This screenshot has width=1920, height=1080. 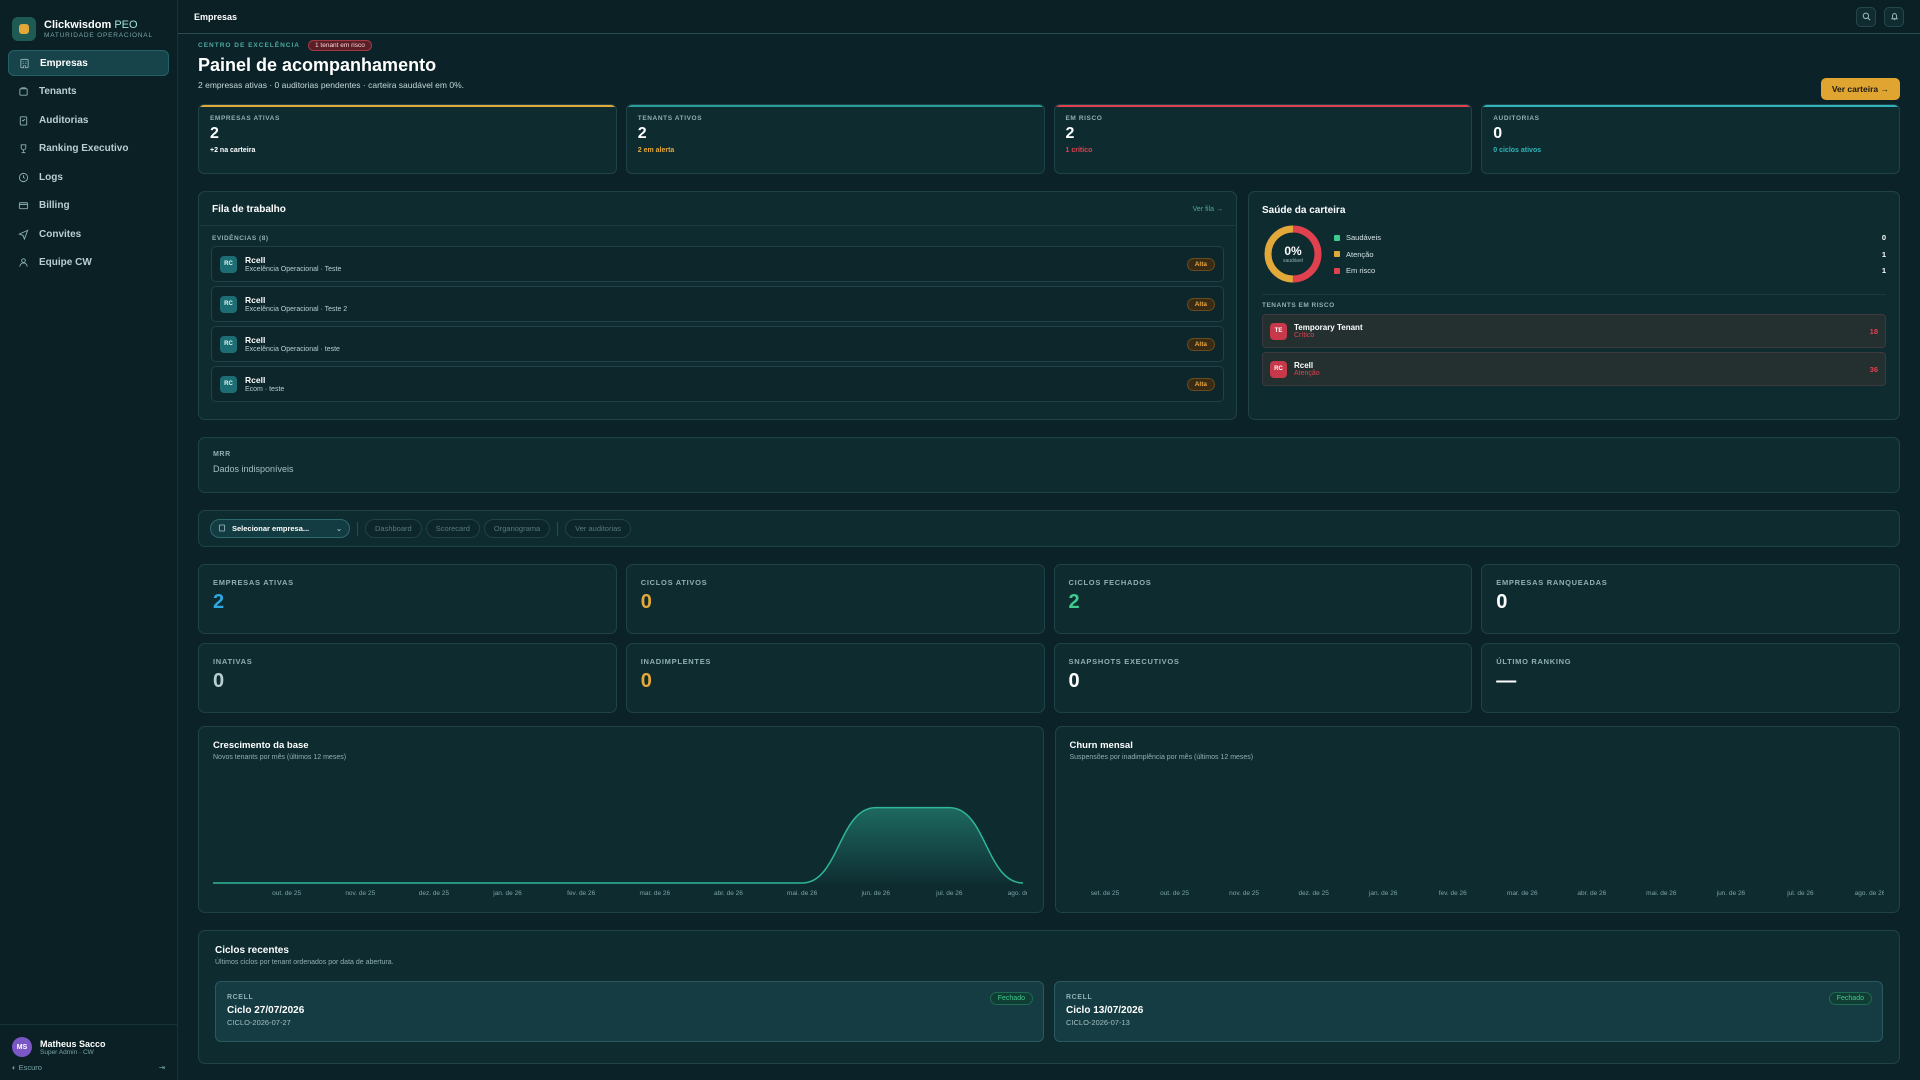 What do you see at coordinates (64, 63) in the screenshot?
I see `sidebar-item-label: Empresas` at bounding box center [64, 63].